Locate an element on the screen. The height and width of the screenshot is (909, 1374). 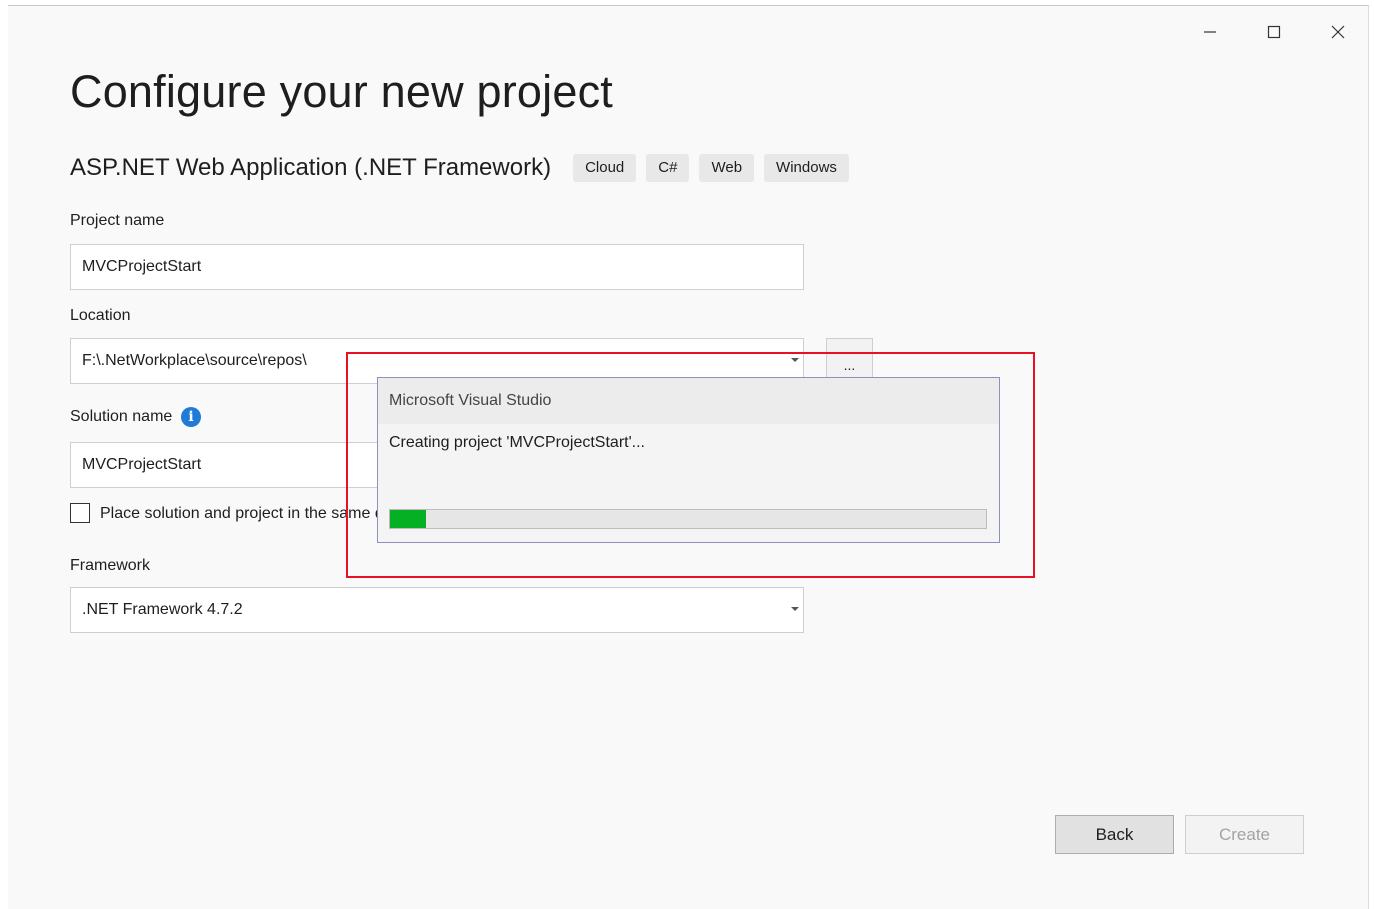
progress-bar is located at coordinates (688, 519).